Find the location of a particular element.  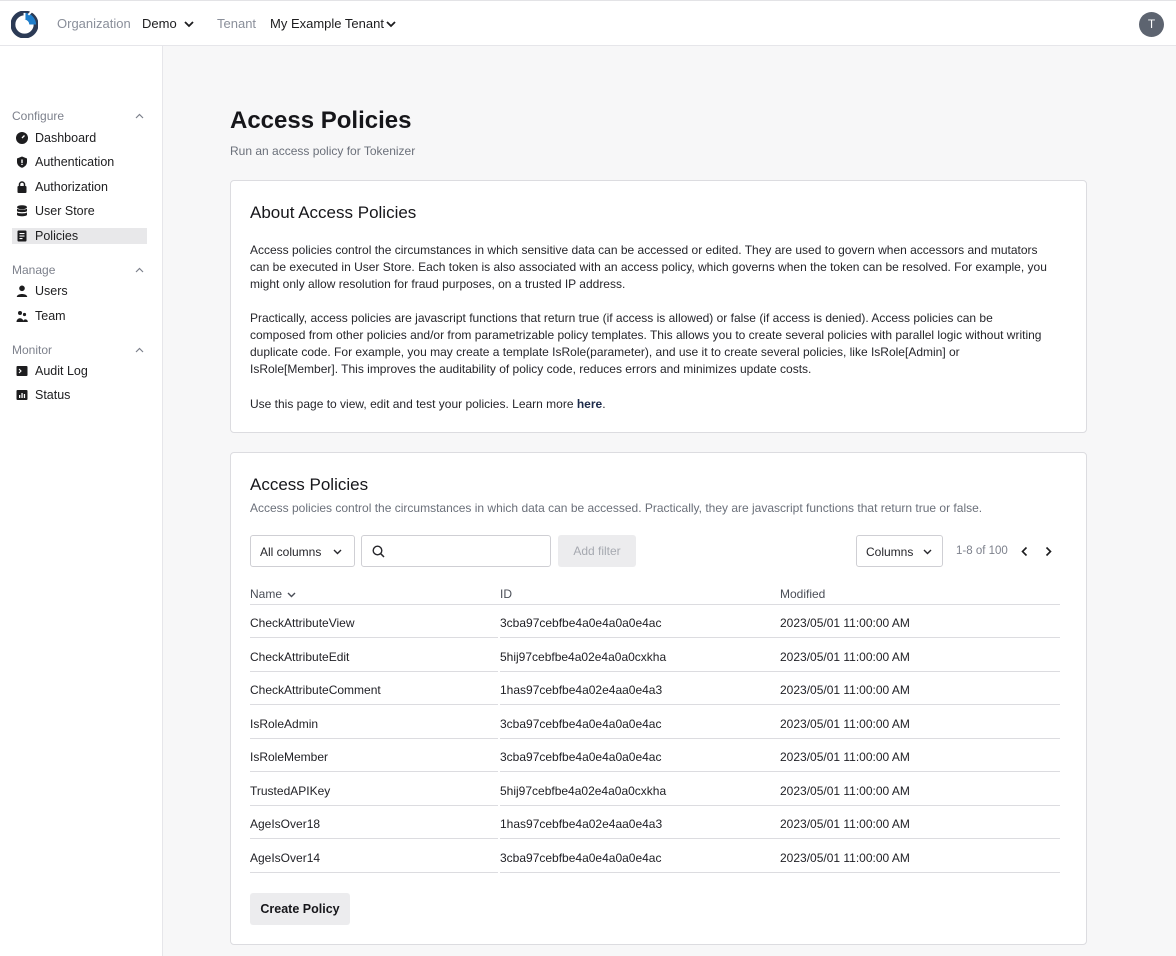

cell-name: CheckAttributeView is located at coordinates (302, 623).